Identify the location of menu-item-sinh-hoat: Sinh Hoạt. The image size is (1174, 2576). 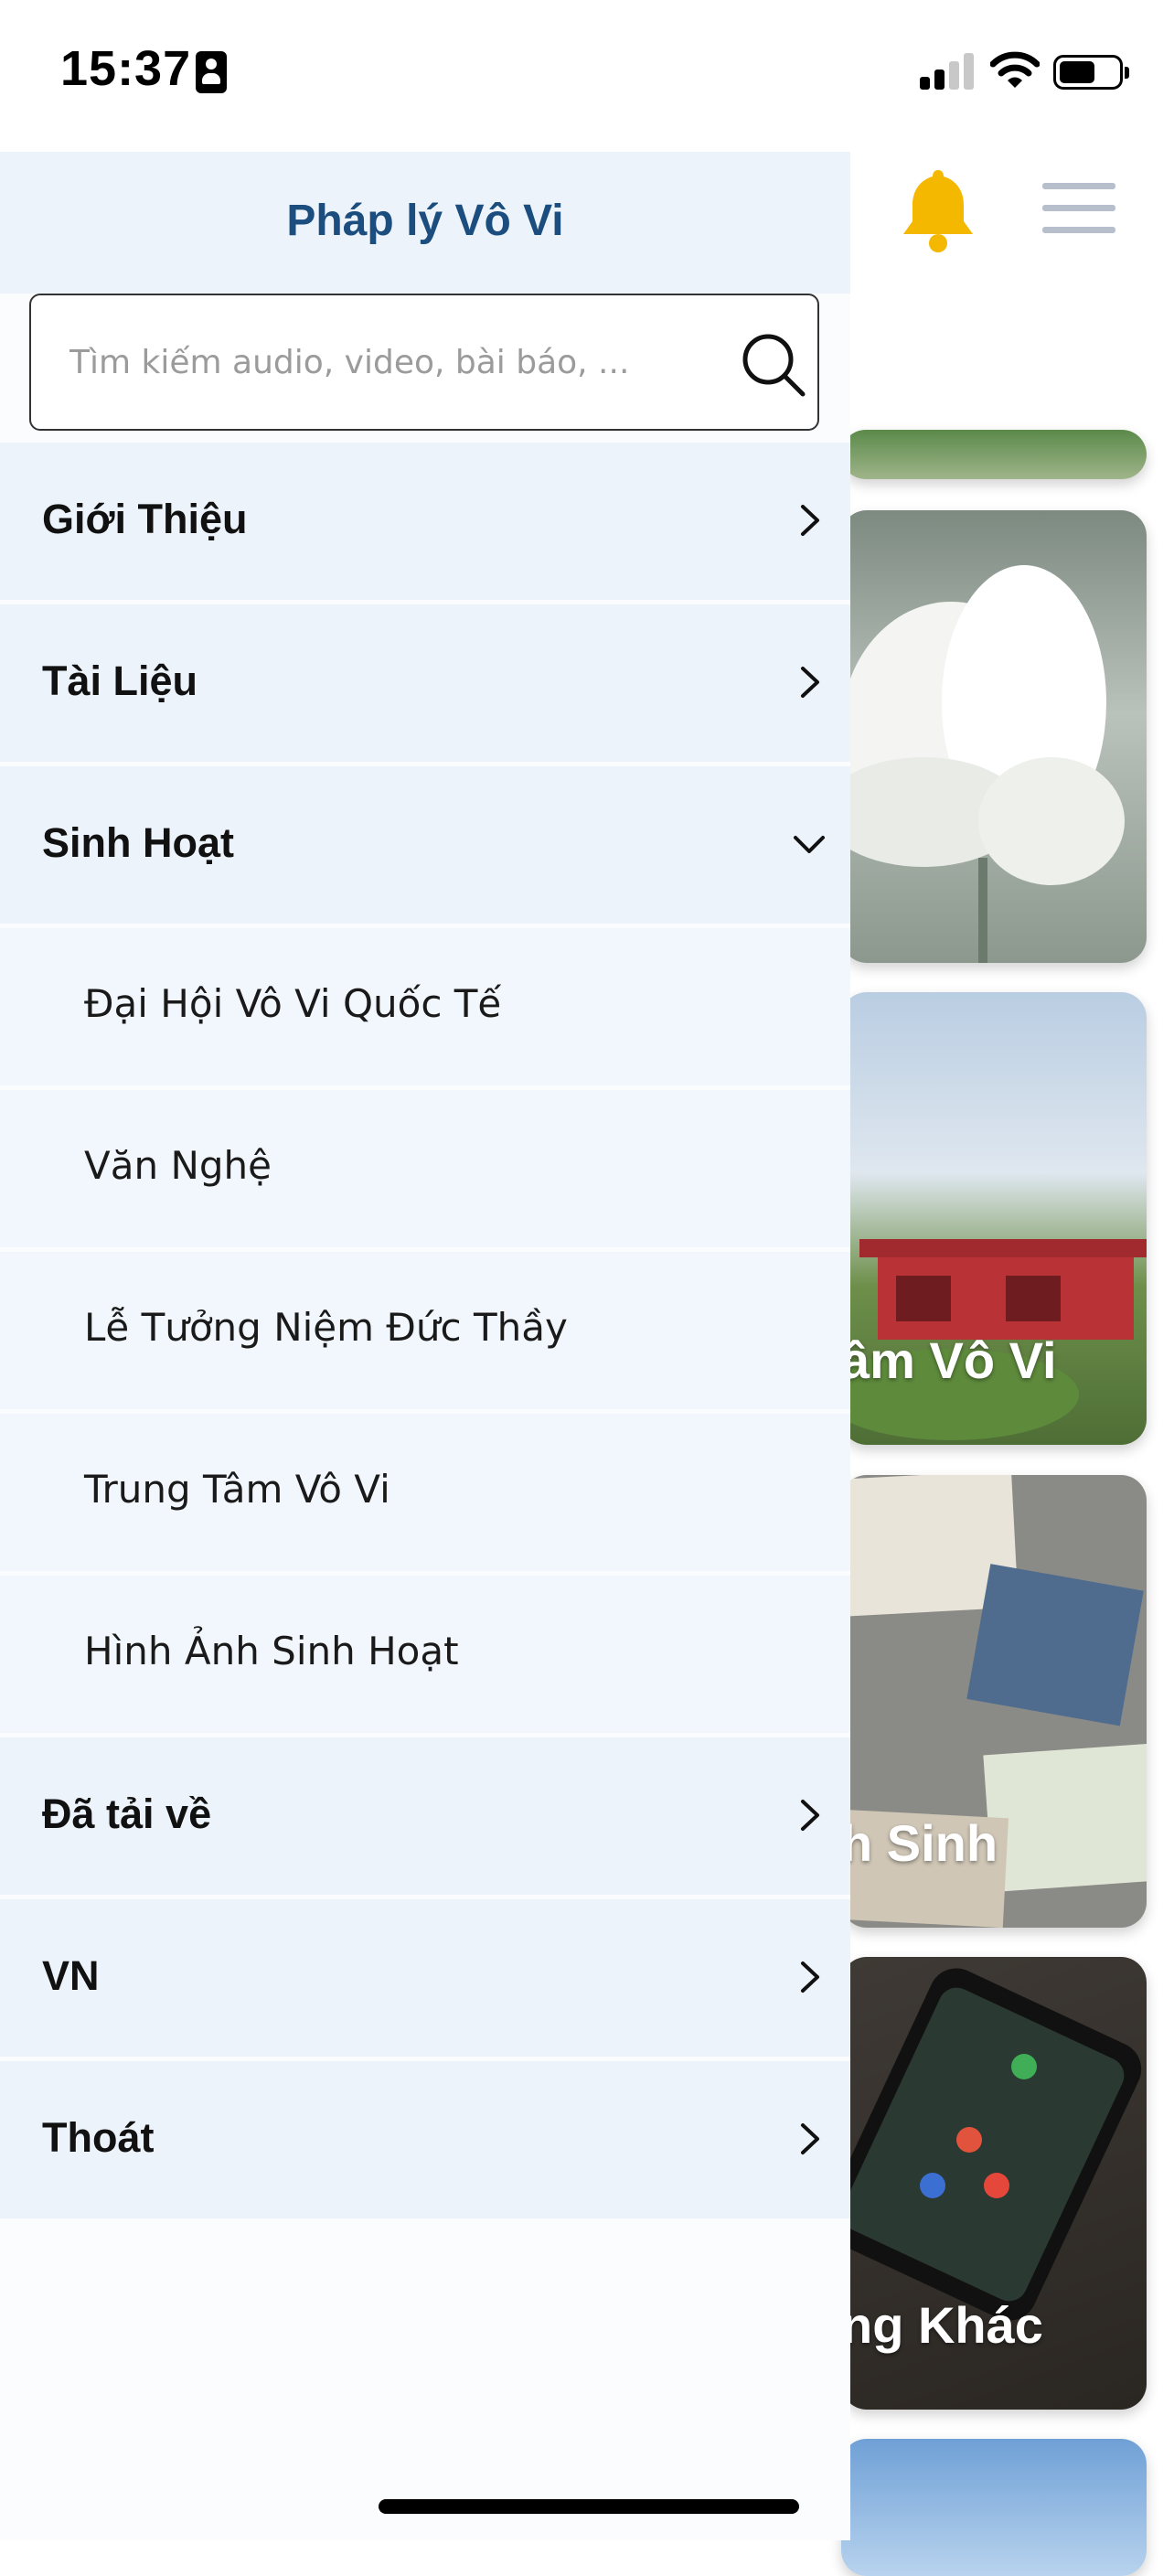
(425, 845).